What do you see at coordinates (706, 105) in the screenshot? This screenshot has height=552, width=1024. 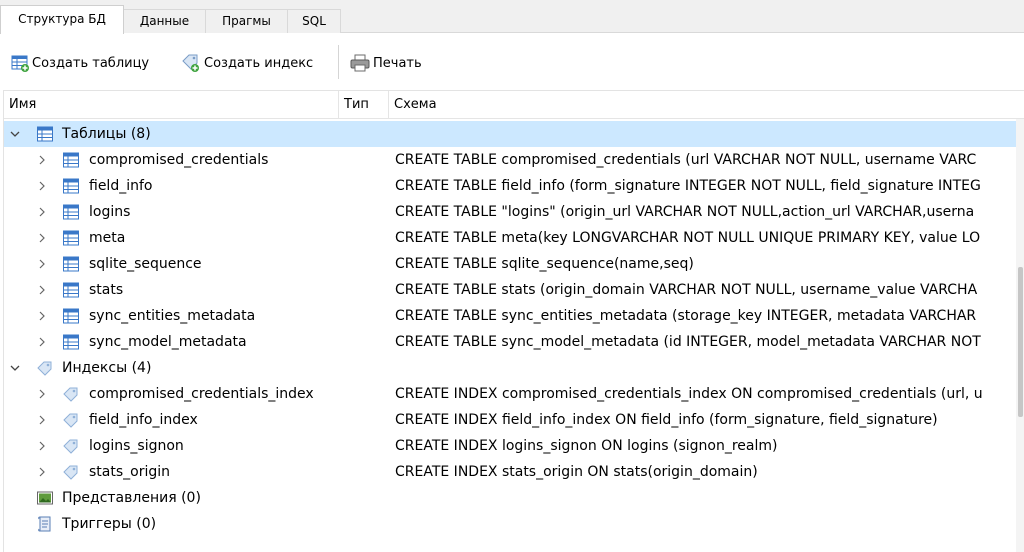 I see `column-header-schema: Схема` at bounding box center [706, 105].